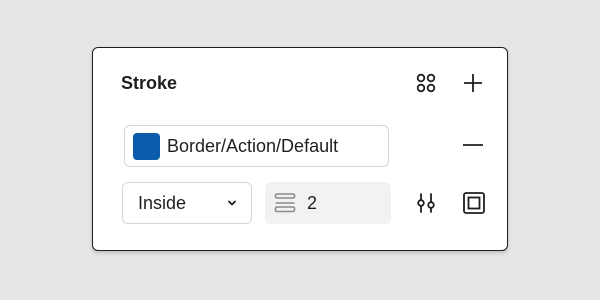 The height and width of the screenshot is (300, 600). What do you see at coordinates (312, 202) in the screenshot?
I see `stroke-weight-value: 2` at bounding box center [312, 202].